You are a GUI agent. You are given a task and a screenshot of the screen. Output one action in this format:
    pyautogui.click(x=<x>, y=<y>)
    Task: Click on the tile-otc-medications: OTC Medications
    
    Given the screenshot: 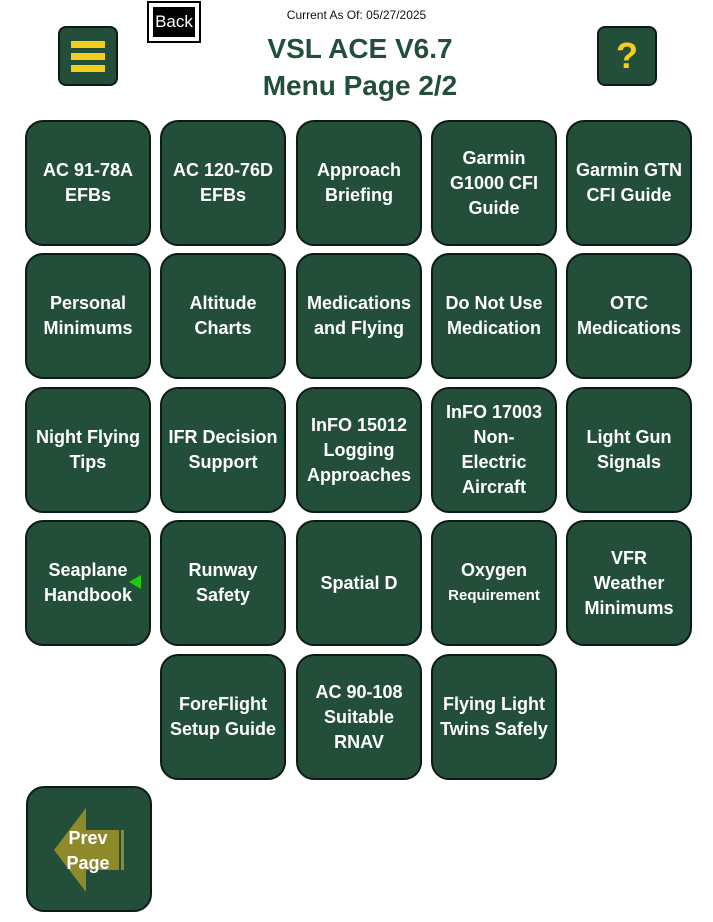 What is the action you would take?
    pyautogui.click(x=629, y=316)
    